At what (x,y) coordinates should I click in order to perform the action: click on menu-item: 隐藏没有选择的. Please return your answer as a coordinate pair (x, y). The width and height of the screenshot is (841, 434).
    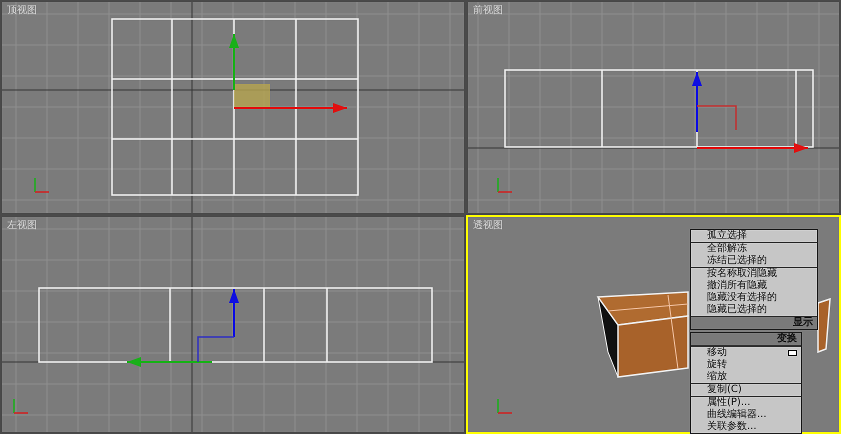
    Looking at the image, I should click on (754, 298).